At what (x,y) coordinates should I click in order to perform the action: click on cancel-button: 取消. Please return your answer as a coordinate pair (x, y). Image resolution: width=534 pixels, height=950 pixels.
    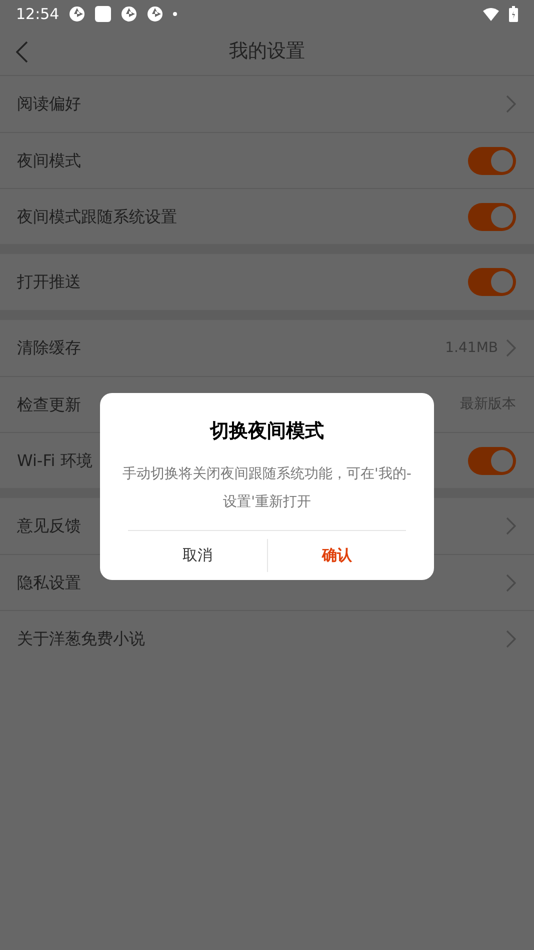
    Looking at the image, I should click on (197, 555).